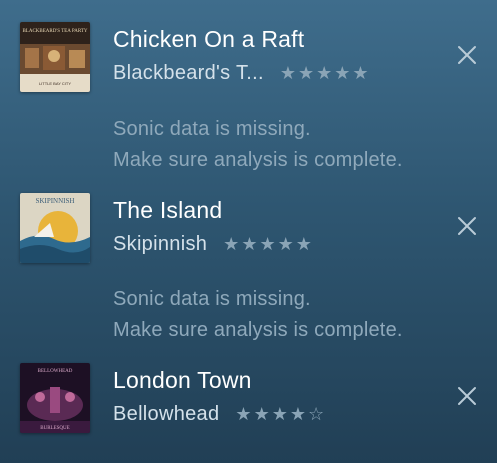  I want to click on album-art: BELLOWHEAD BURLESQUE, so click(55, 398).